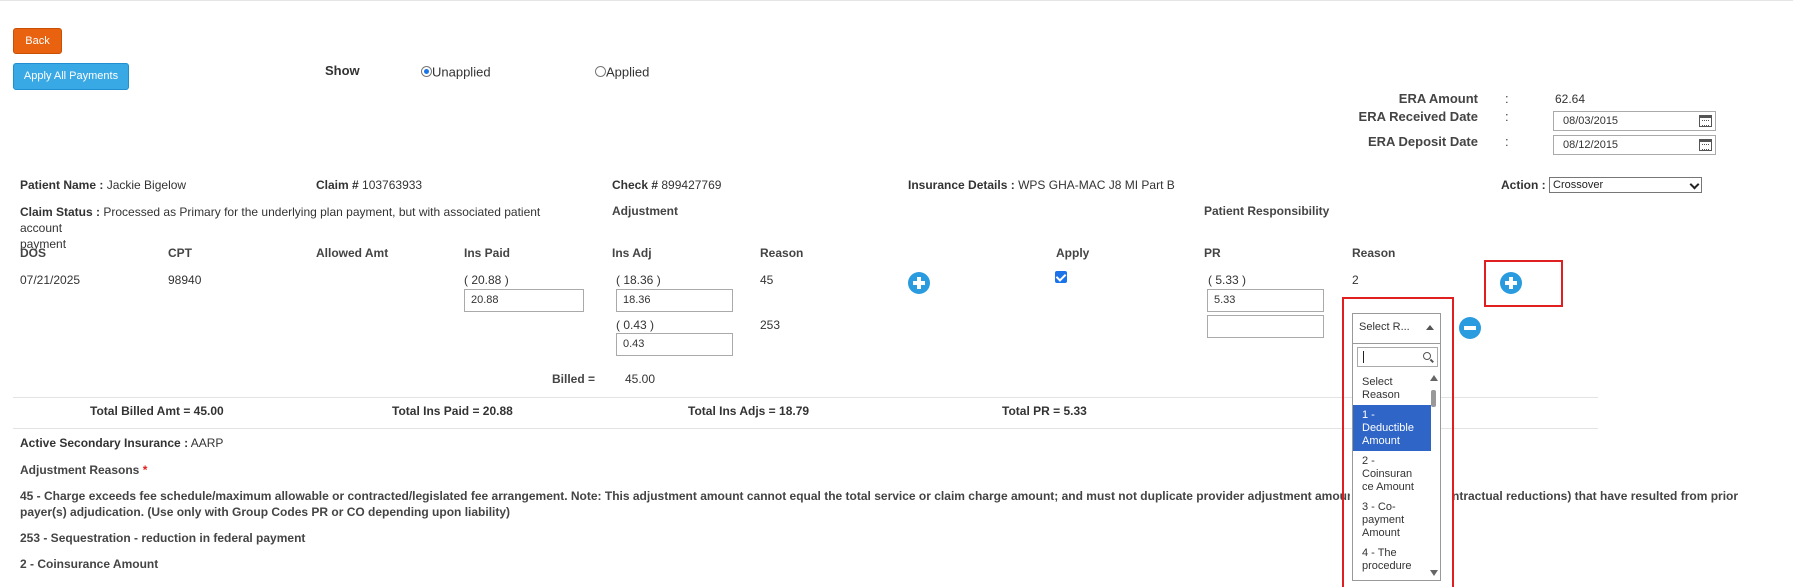 The width and height of the screenshot is (1793, 587). What do you see at coordinates (1212, 253) in the screenshot?
I see `col-pr: PR` at bounding box center [1212, 253].